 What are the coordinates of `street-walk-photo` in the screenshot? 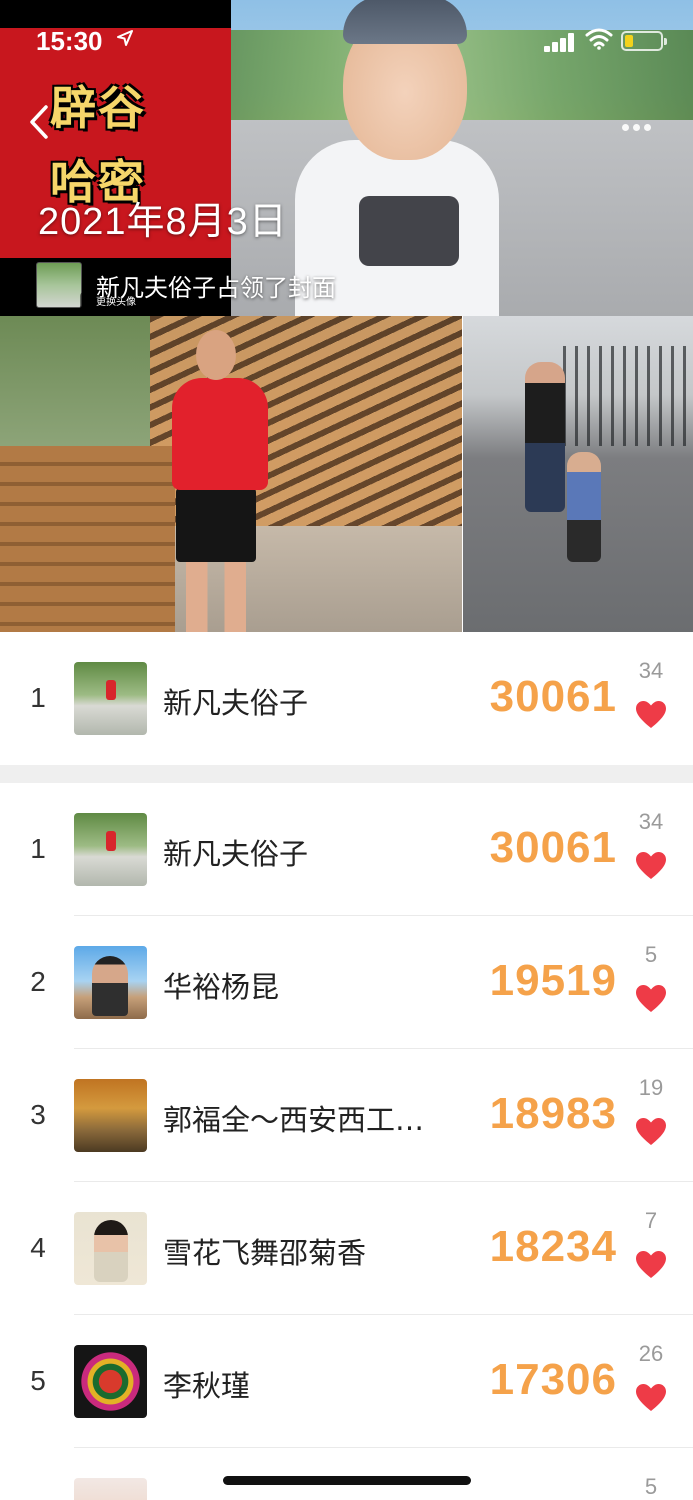 It's located at (578, 474).